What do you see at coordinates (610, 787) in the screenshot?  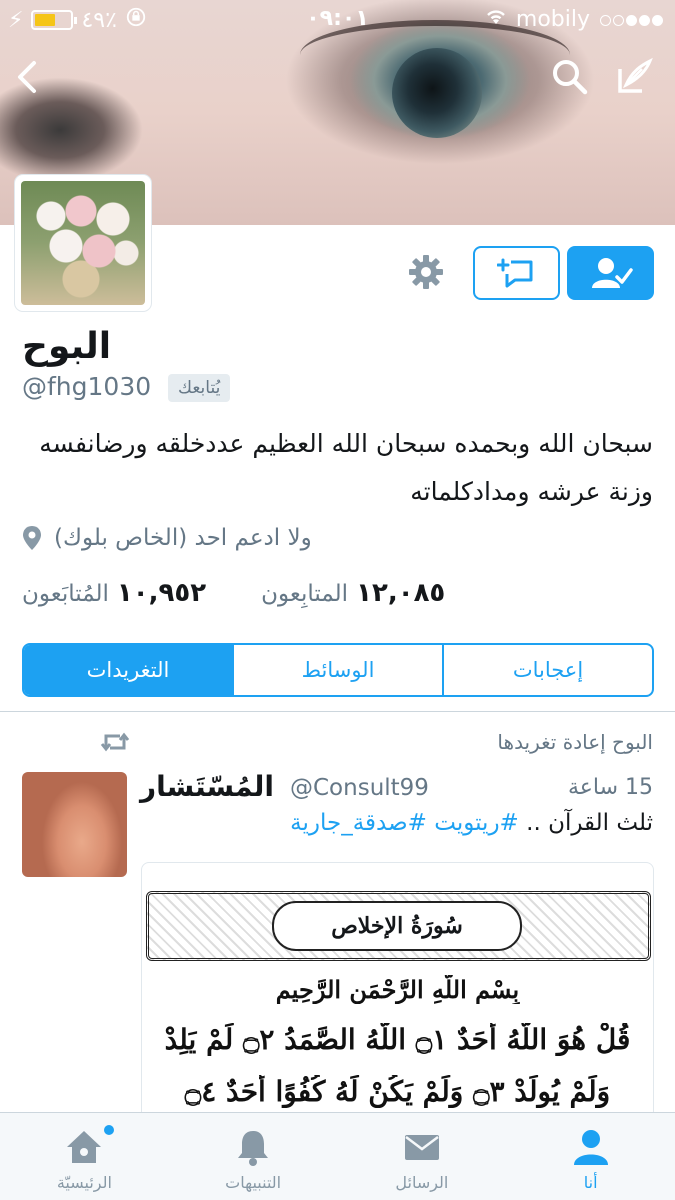 I see `tweet-timestamp: 15 ساعة` at bounding box center [610, 787].